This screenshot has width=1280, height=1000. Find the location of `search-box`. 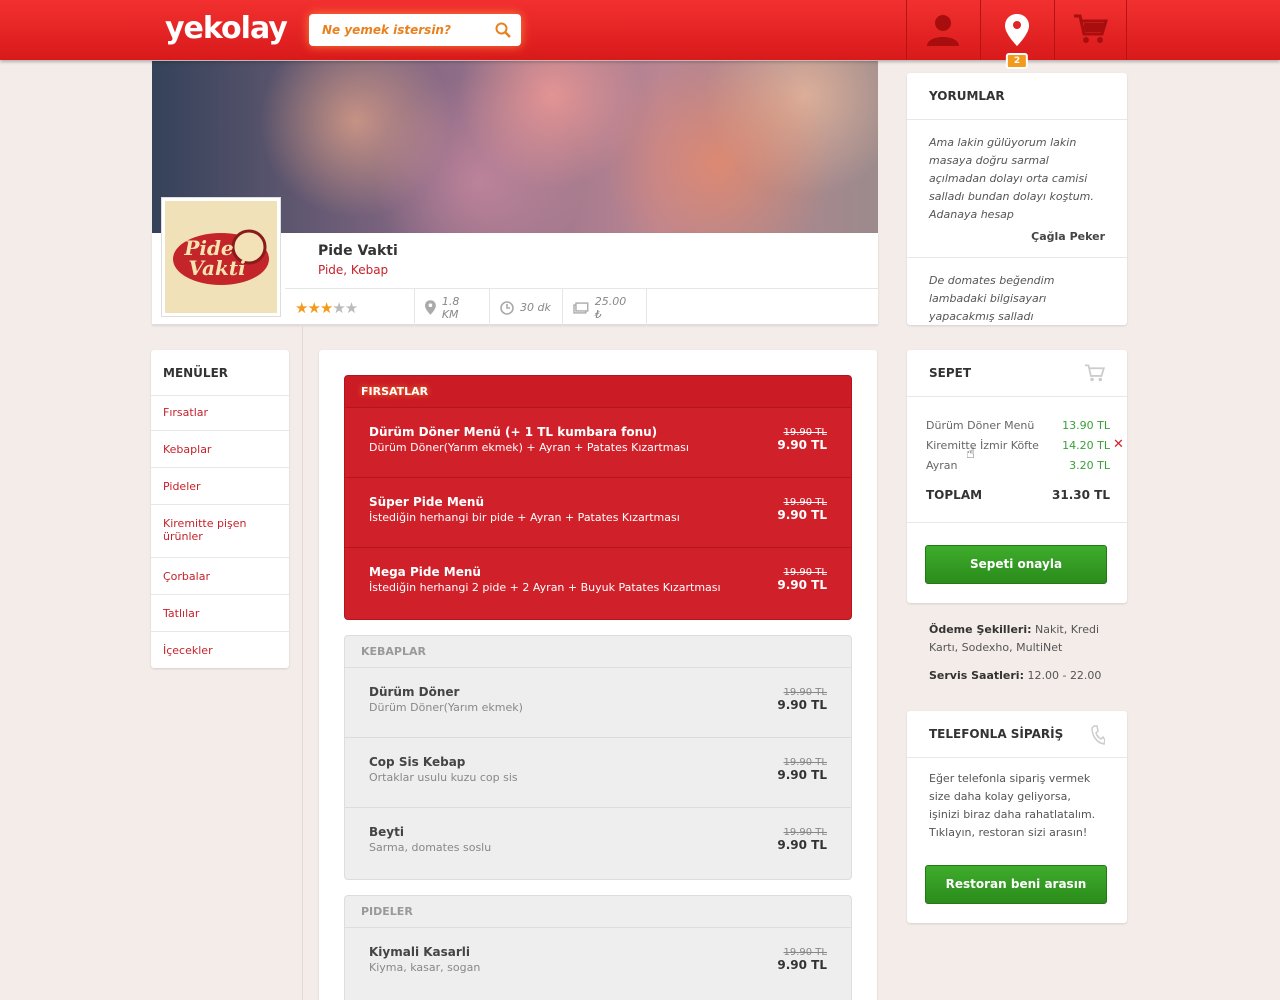

search-box is located at coordinates (415, 30).